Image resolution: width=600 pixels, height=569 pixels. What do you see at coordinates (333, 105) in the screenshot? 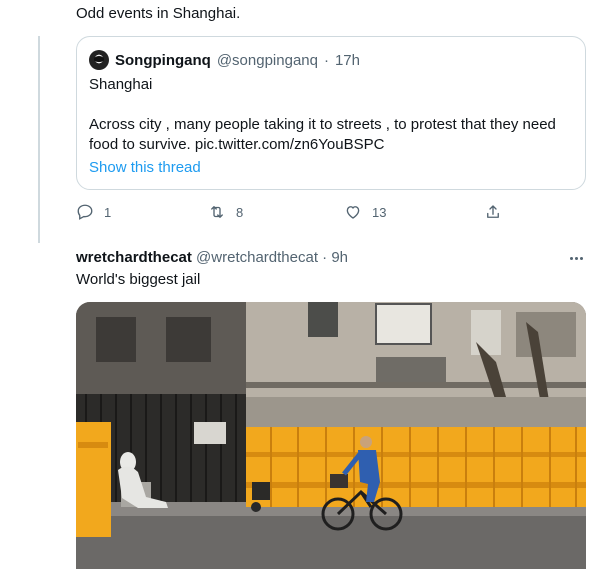
I see `quoted-line-gap` at bounding box center [333, 105].